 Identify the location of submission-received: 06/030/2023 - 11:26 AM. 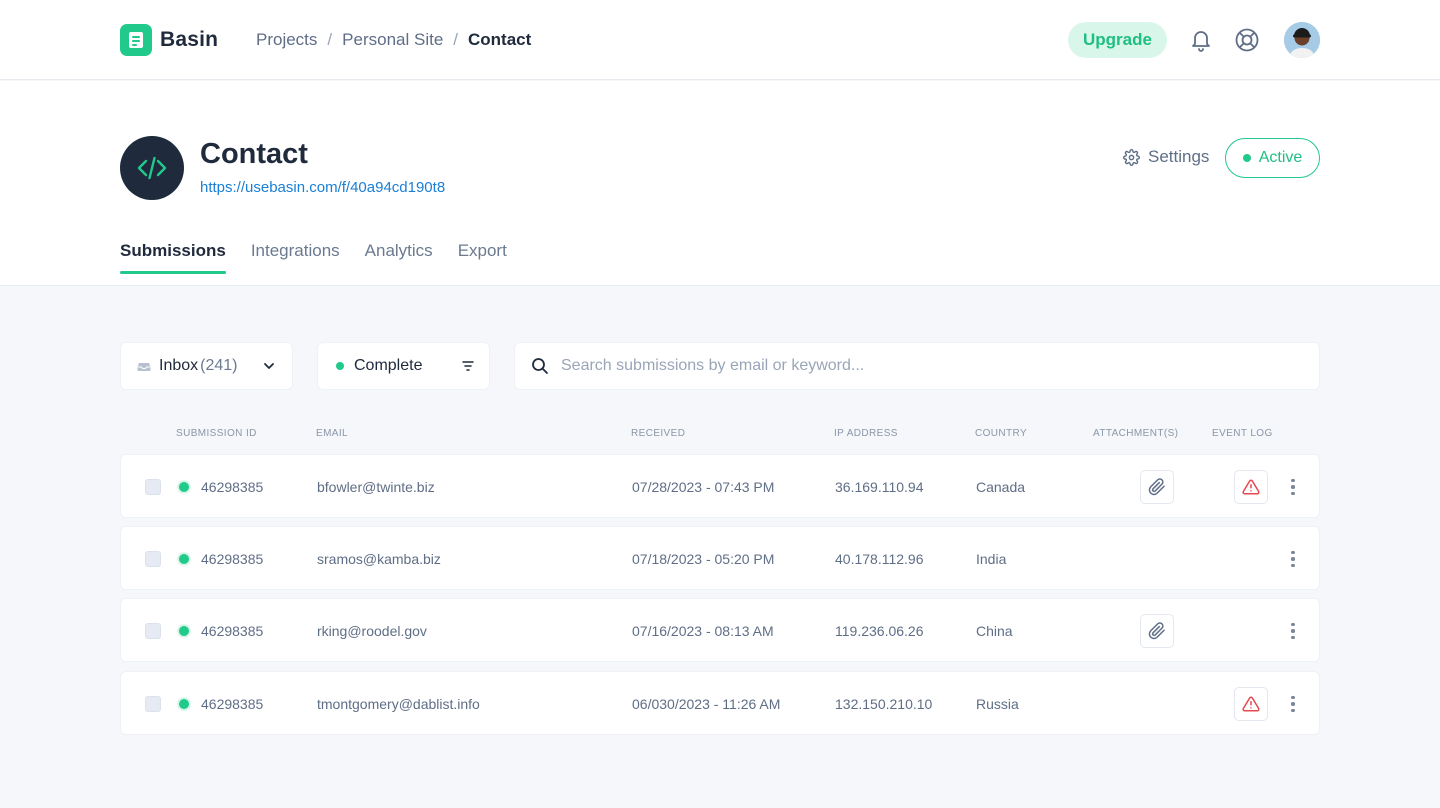
(706, 704).